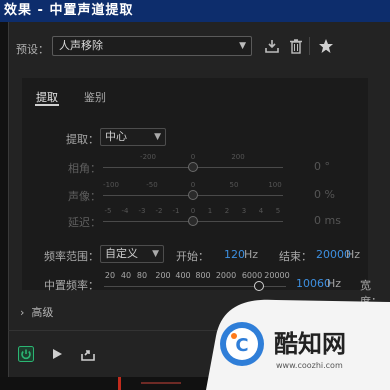 Image resolution: width=390 pixels, height=390 pixels. What do you see at coordinates (82, 139) in the screenshot?
I see `extract-label: 提取：` at bounding box center [82, 139].